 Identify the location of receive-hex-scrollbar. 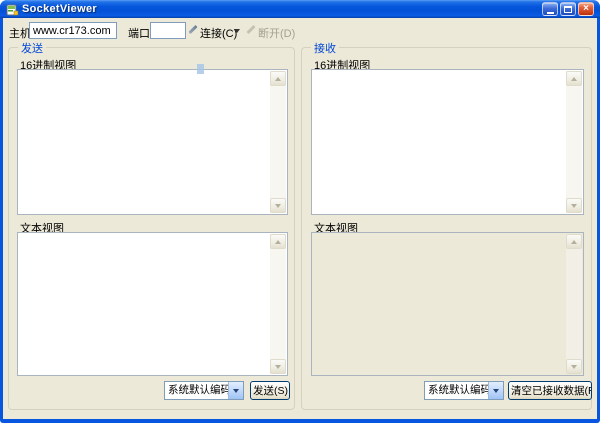
(574, 142).